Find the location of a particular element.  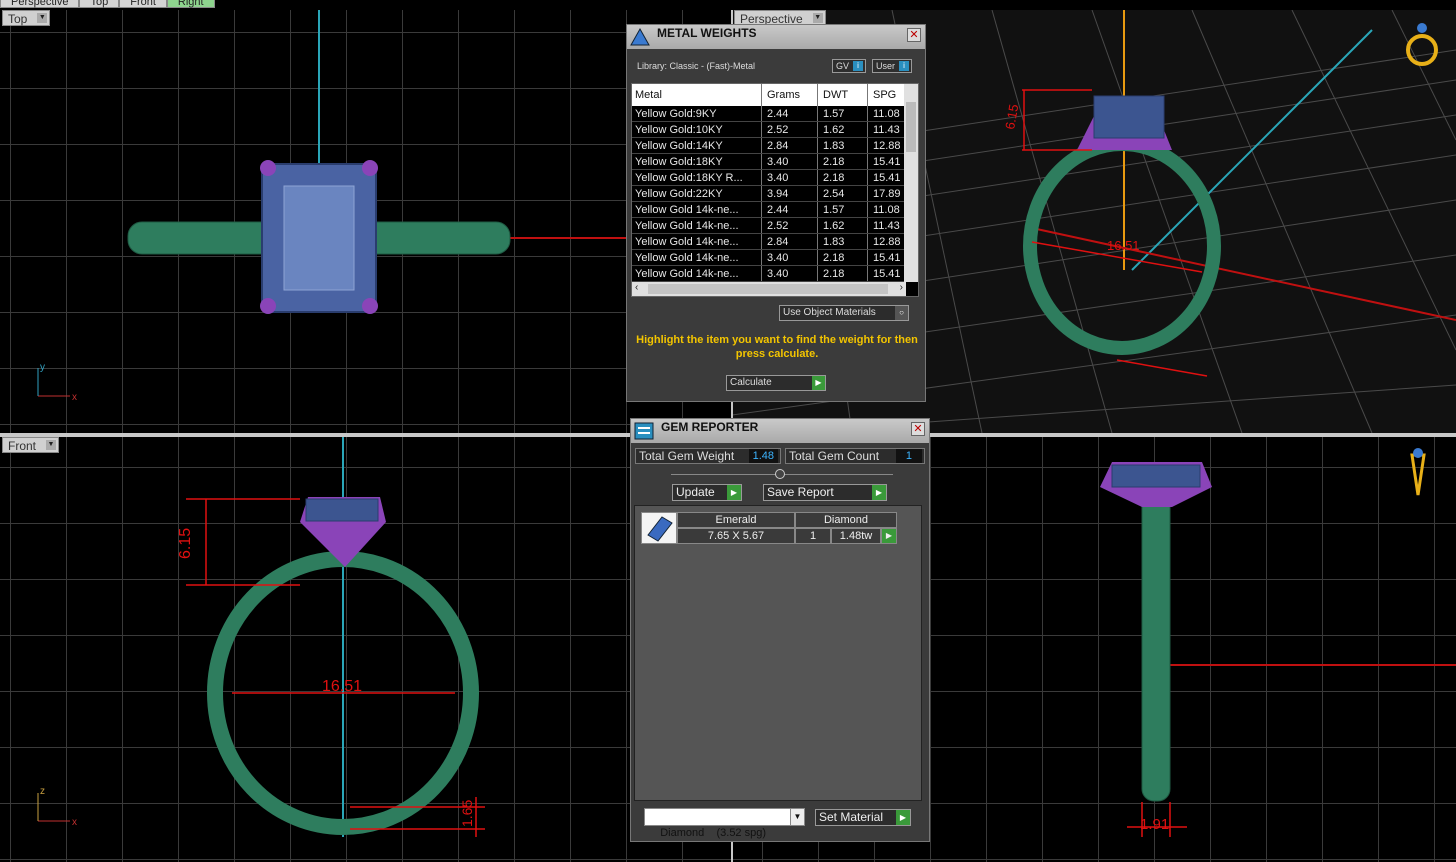

right-dim-band: 1.91 is located at coordinates (1154, 824).